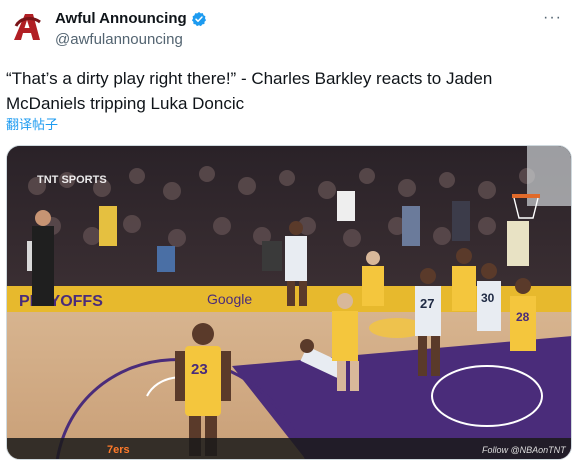 The image size is (577, 464). What do you see at coordinates (61, 301) in the screenshot?
I see `court-banner-text: PLAYOFFS` at bounding box center [61, 301].